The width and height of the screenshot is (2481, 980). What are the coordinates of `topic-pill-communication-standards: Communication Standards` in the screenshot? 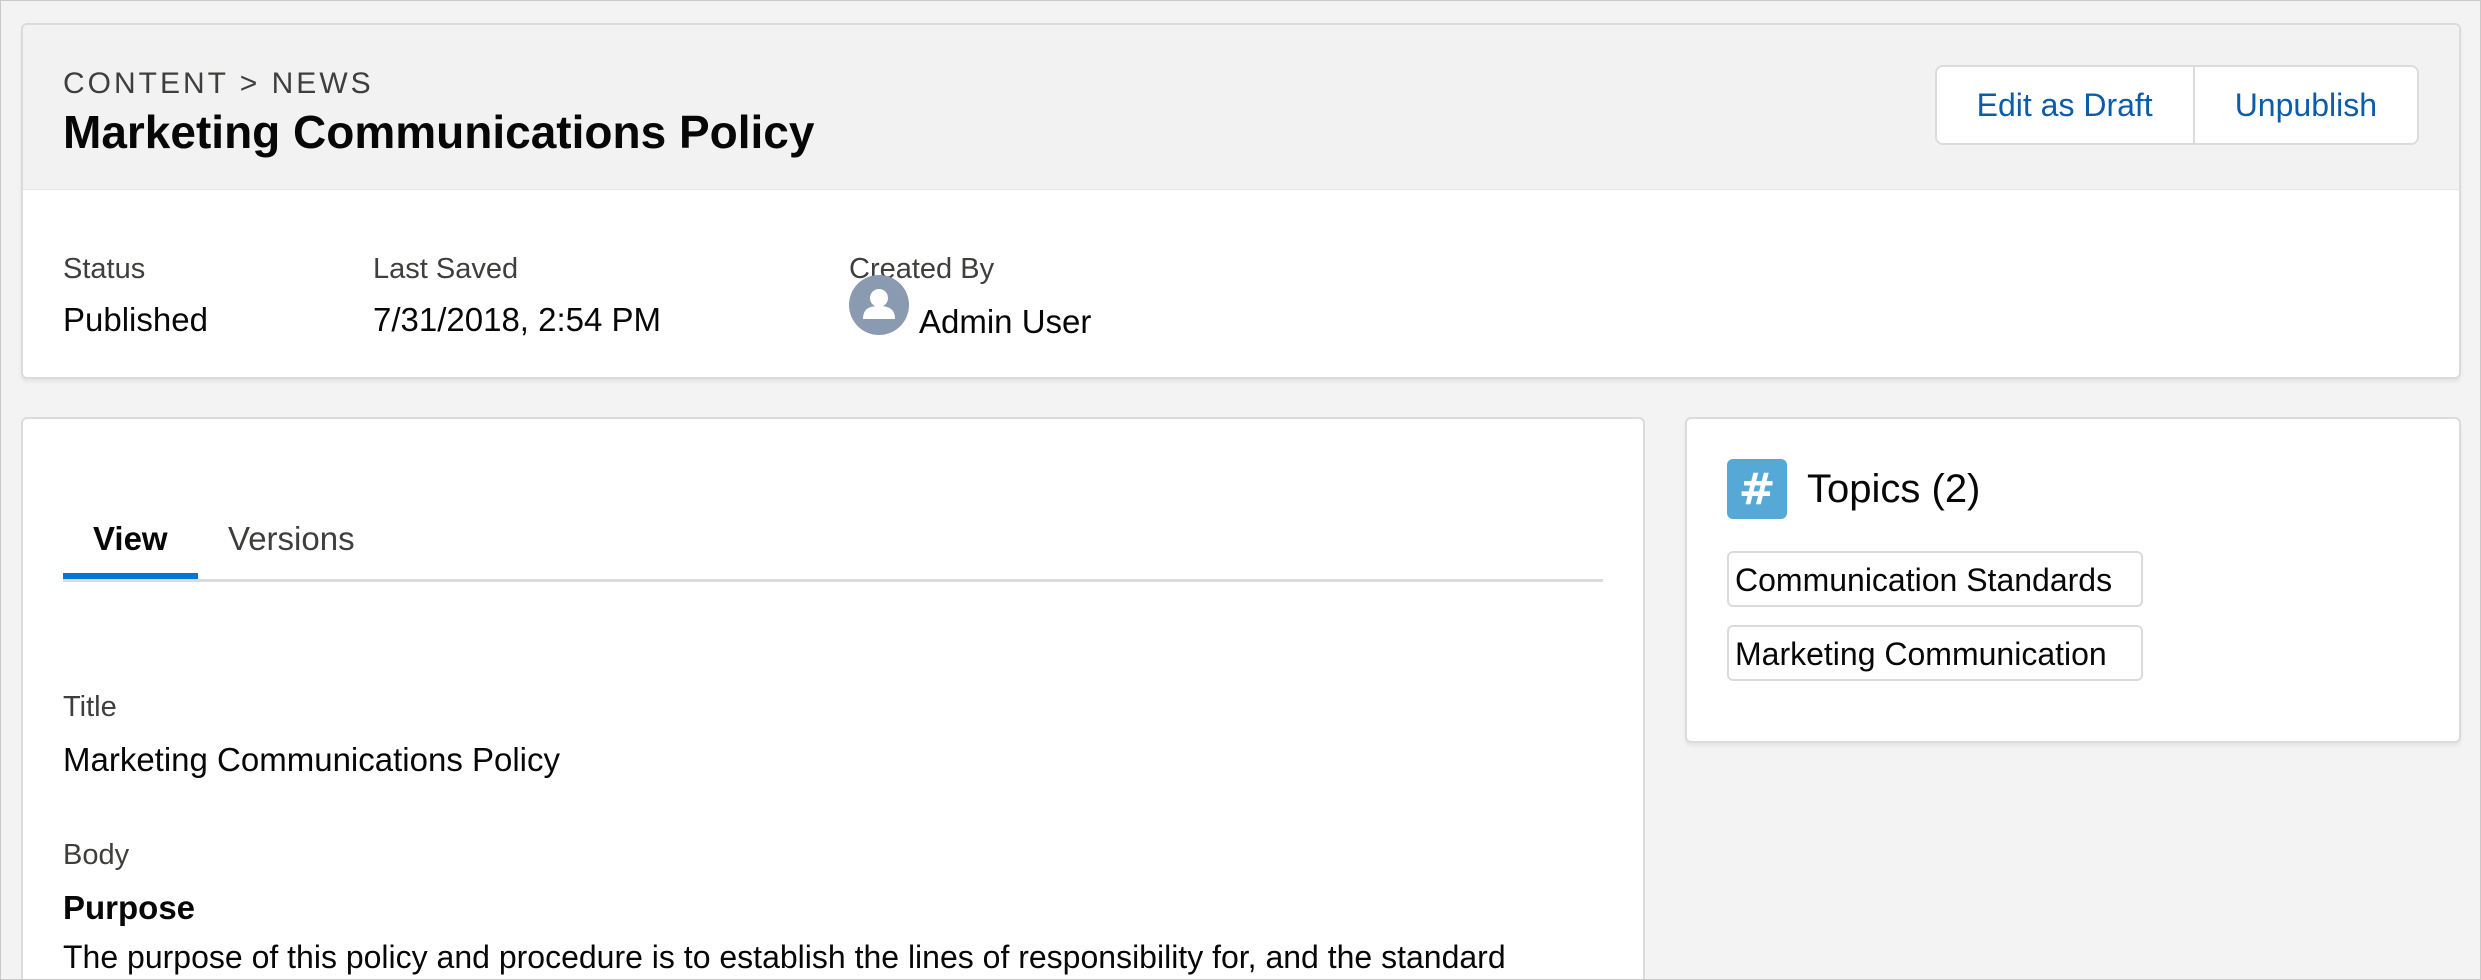 It's located at (1935, 579).